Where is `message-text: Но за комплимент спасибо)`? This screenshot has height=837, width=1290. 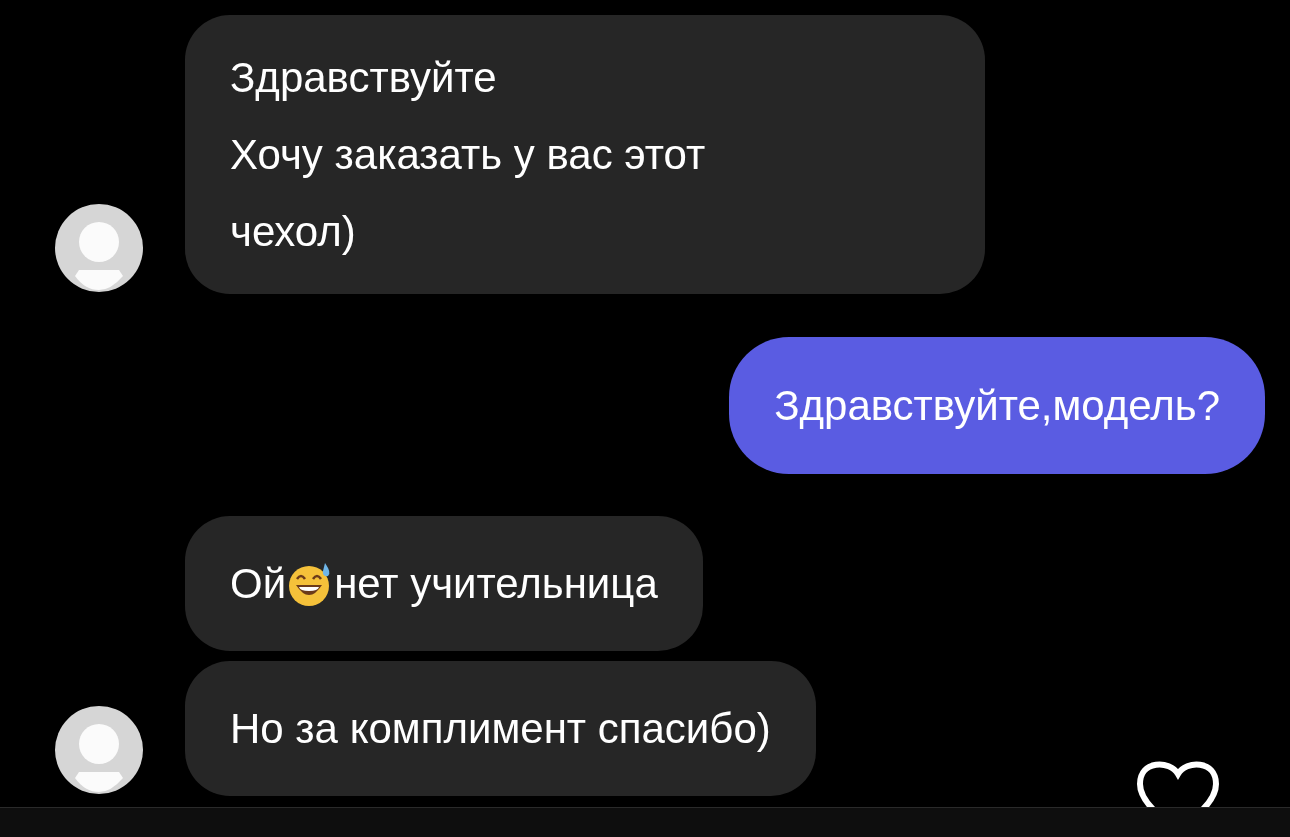 message-text: Но за комплимент спасибо) is located at coordinates (500, 729).